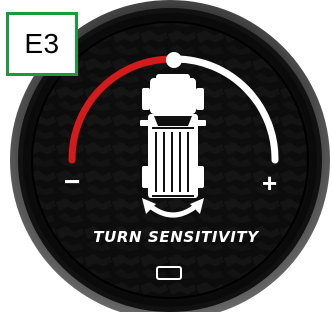  Describe the element at coordinates (174, 60) in the screenshot. I see `sensitivity-knob` at that location.